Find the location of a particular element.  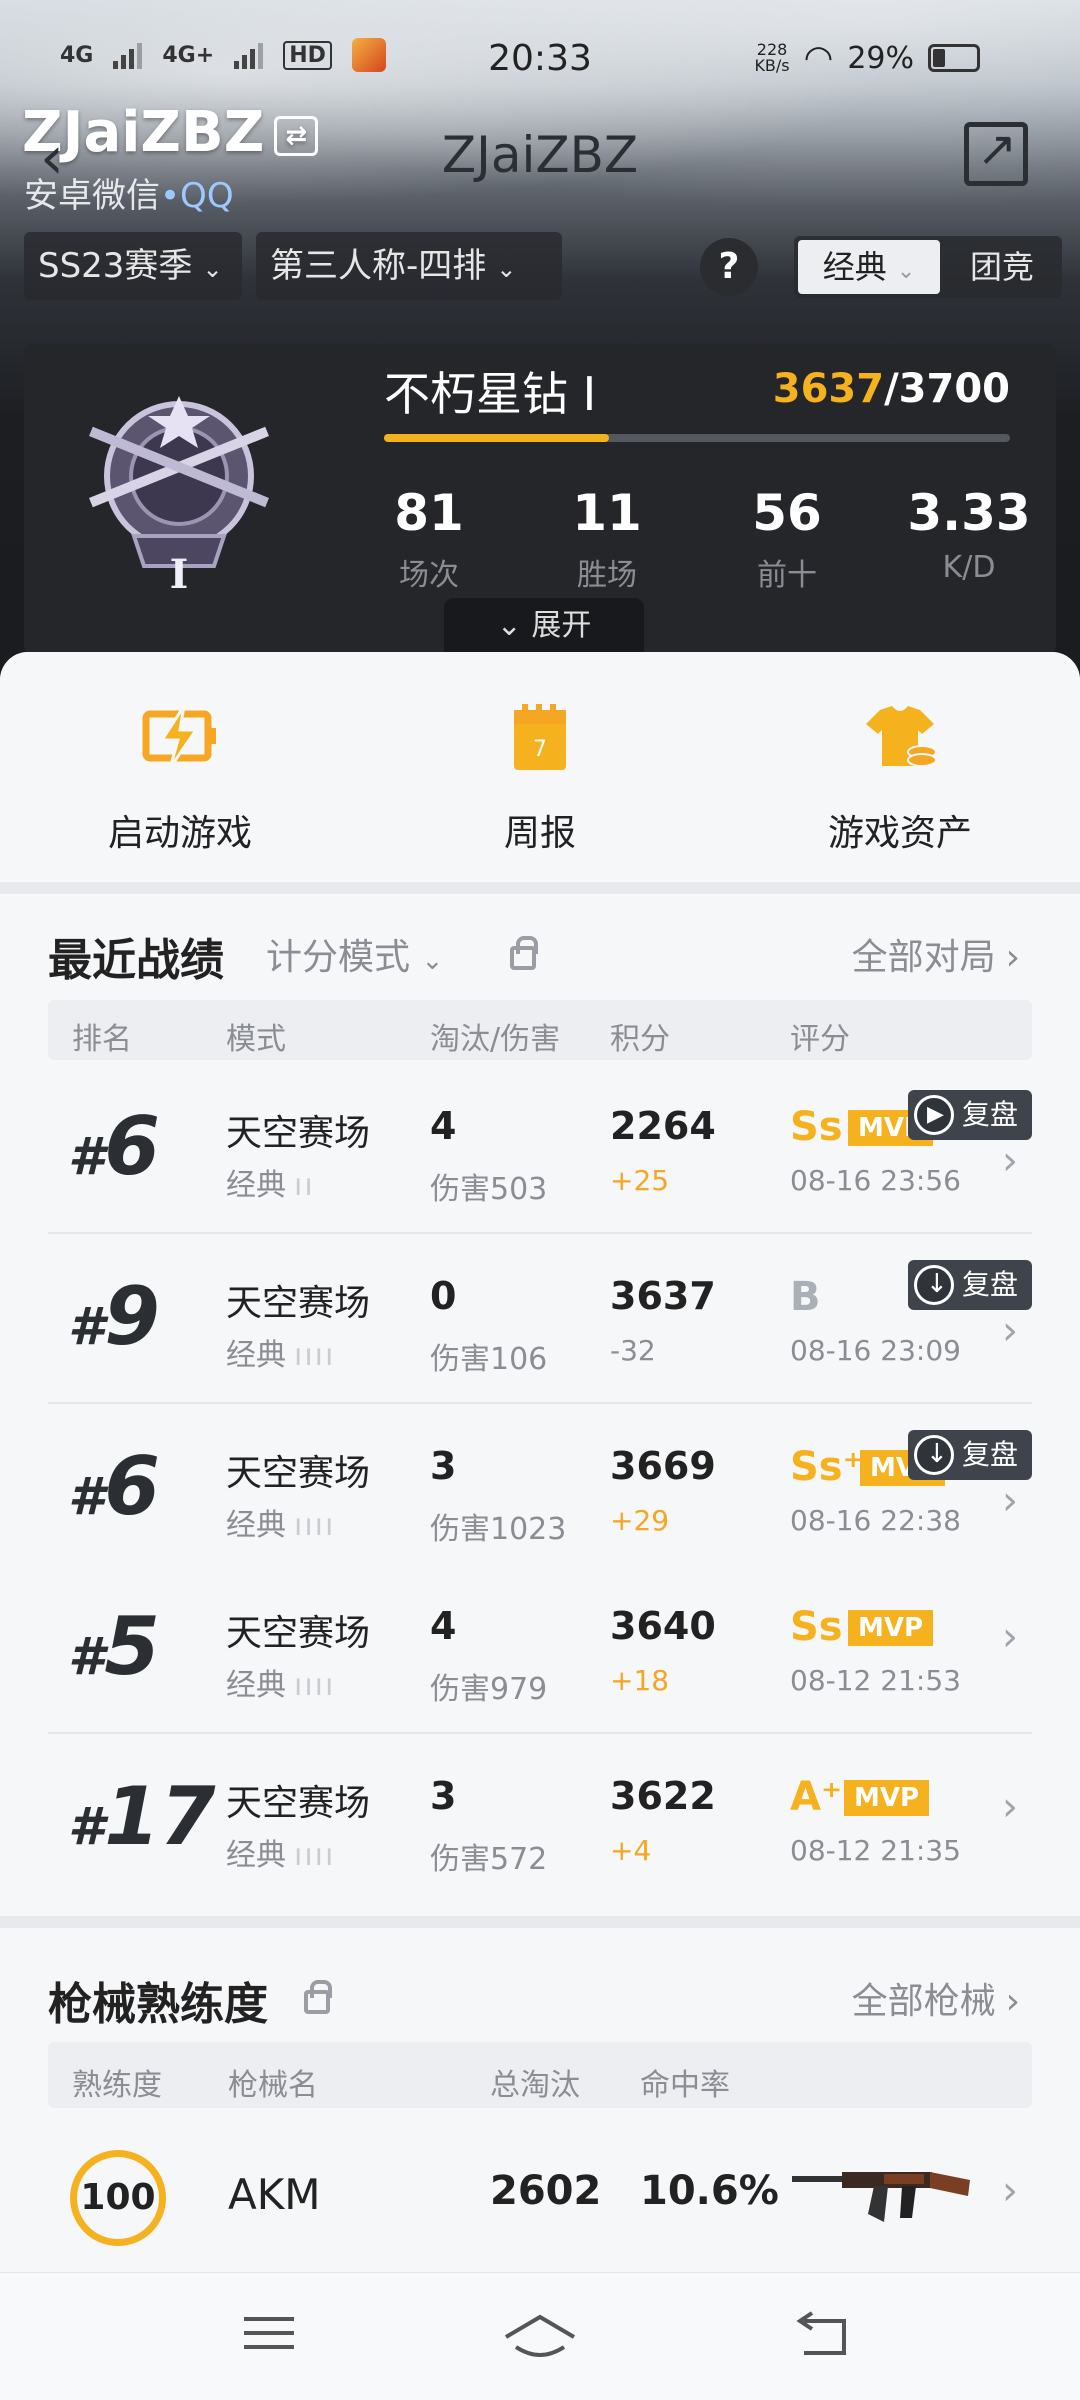

match-mode: 经典 ıı is located at coordinates (270, 1185).